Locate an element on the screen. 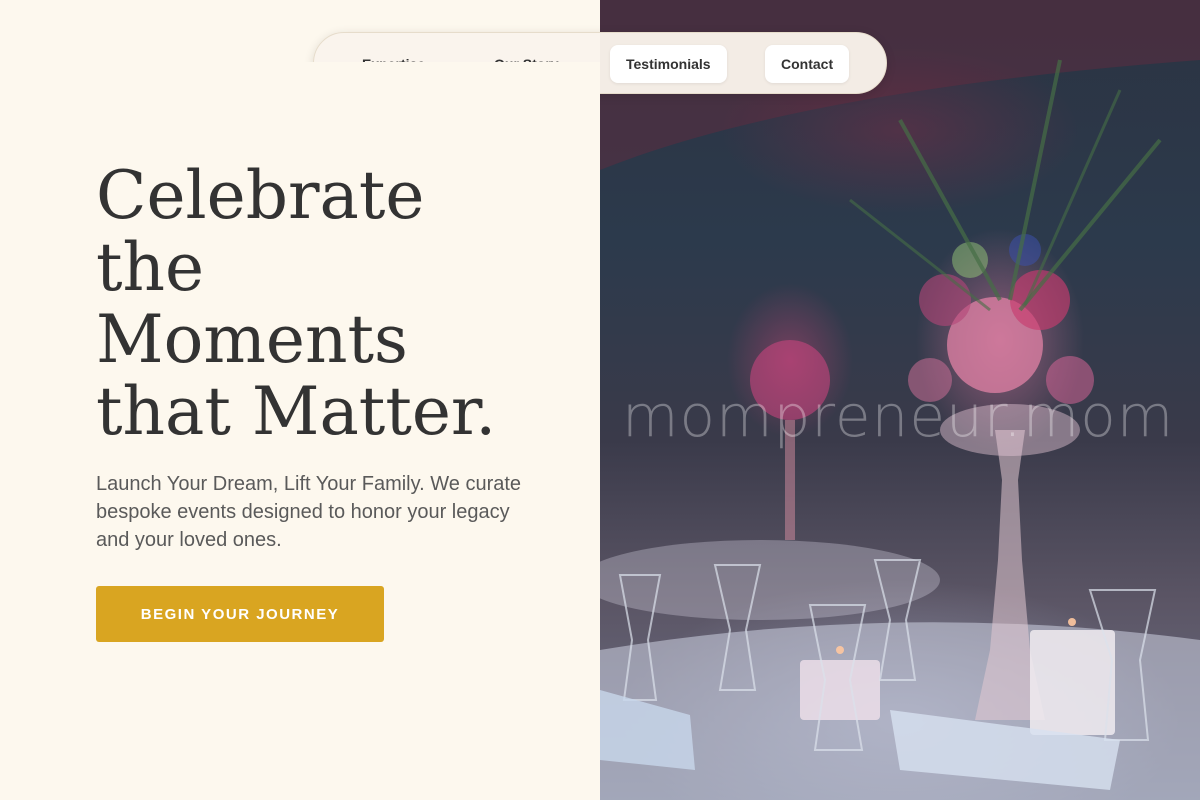  headline-line-4: that Matter. is located at coordinates (296, 411).